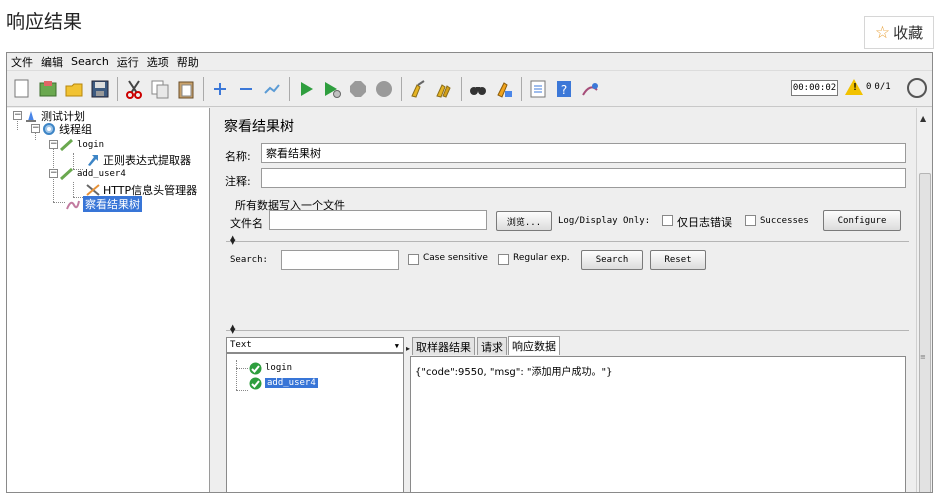 The image size is (939, 493). Describe the element at coordinates (238, 181) in the screenshot. I see `comment-label: 注释:` at that location.